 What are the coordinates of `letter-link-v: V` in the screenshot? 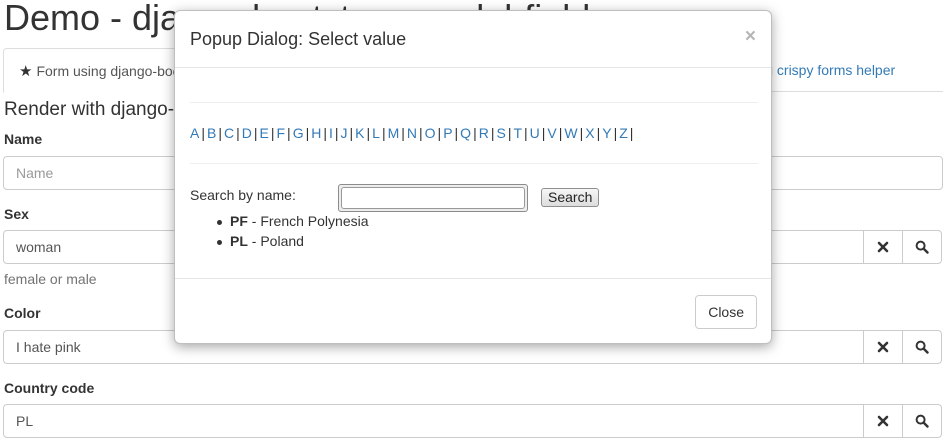 It's located at (551, 133).